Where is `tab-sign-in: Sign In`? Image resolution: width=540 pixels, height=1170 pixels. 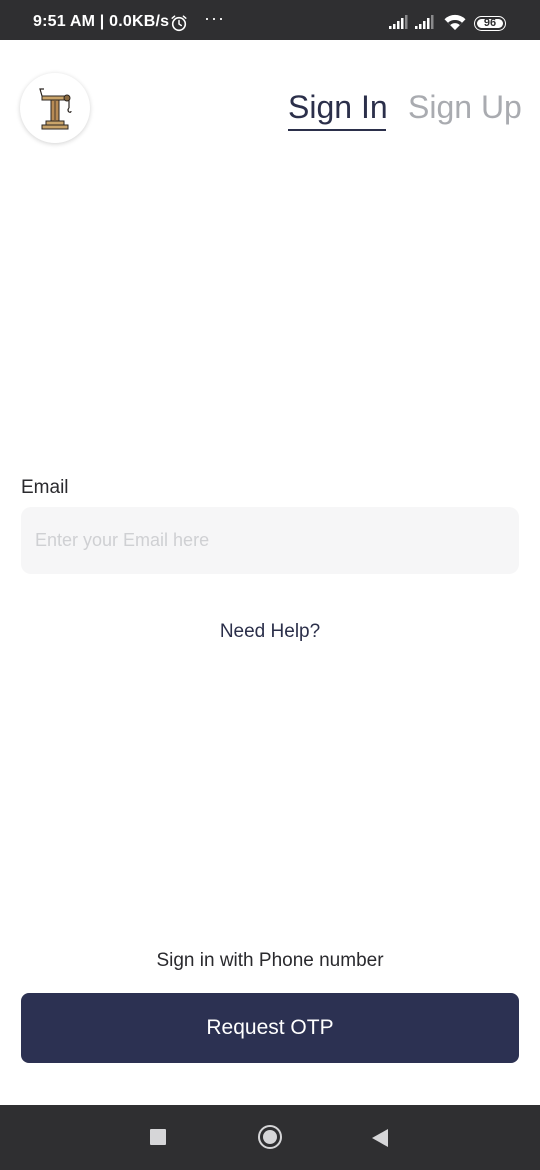 tab-sign-in: Sign In is located at coordinates (338, 107).